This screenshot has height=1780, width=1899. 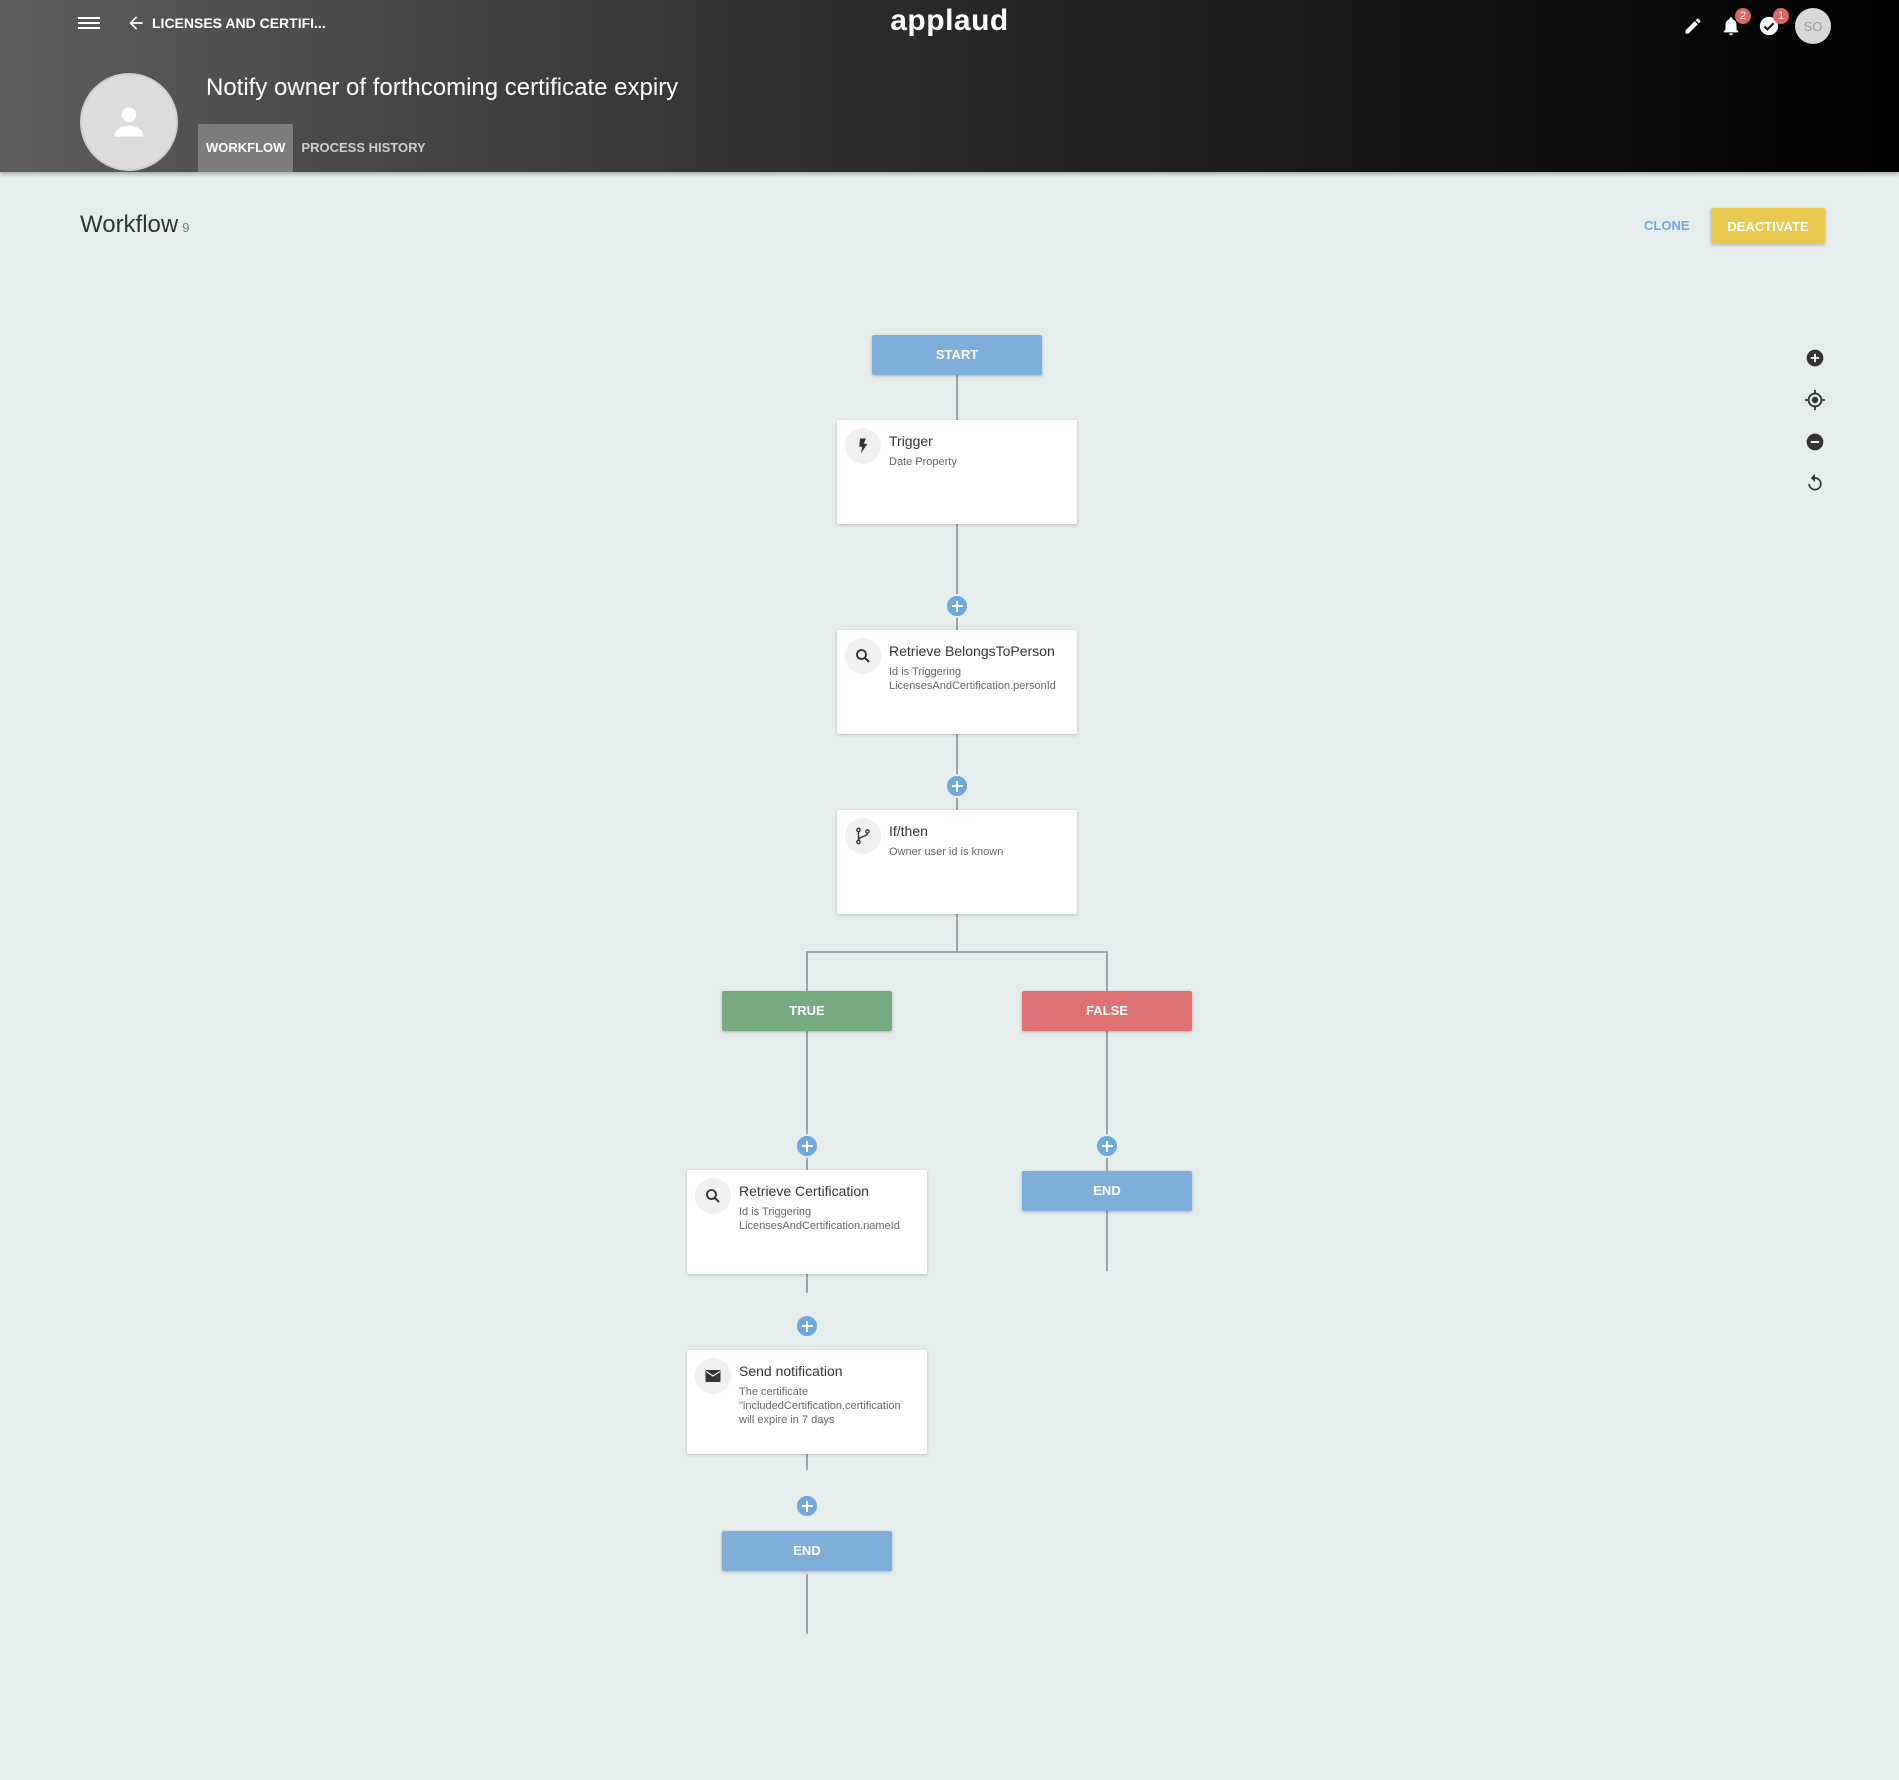 What do you see at coordinates (186, 227) in the screenshot?
I see `workflow-count: 9` at bounding box center [186, 227].